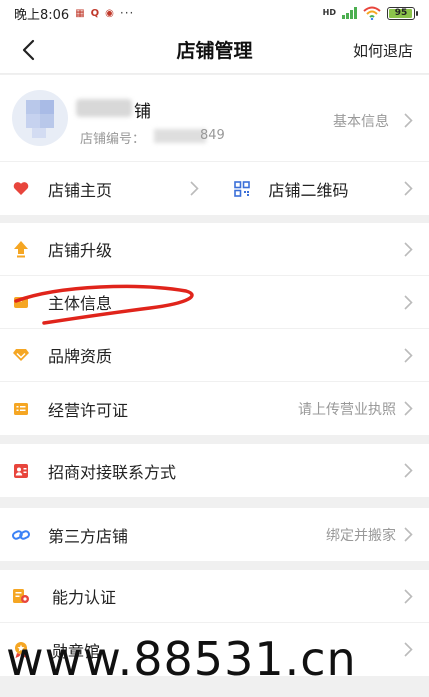  Describe the element at coordinates (80, 303) in the screenshot. I see `menu-item-label: 主体信息` at that location.